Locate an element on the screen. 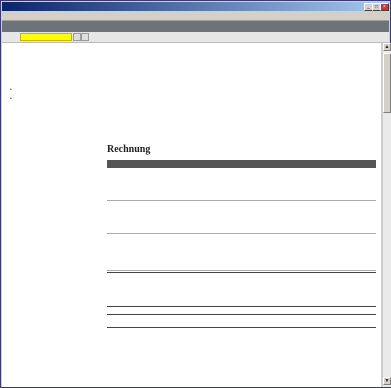 This screenshot has height=388, width=391. search-next-button is located at coordinates (85, 37).